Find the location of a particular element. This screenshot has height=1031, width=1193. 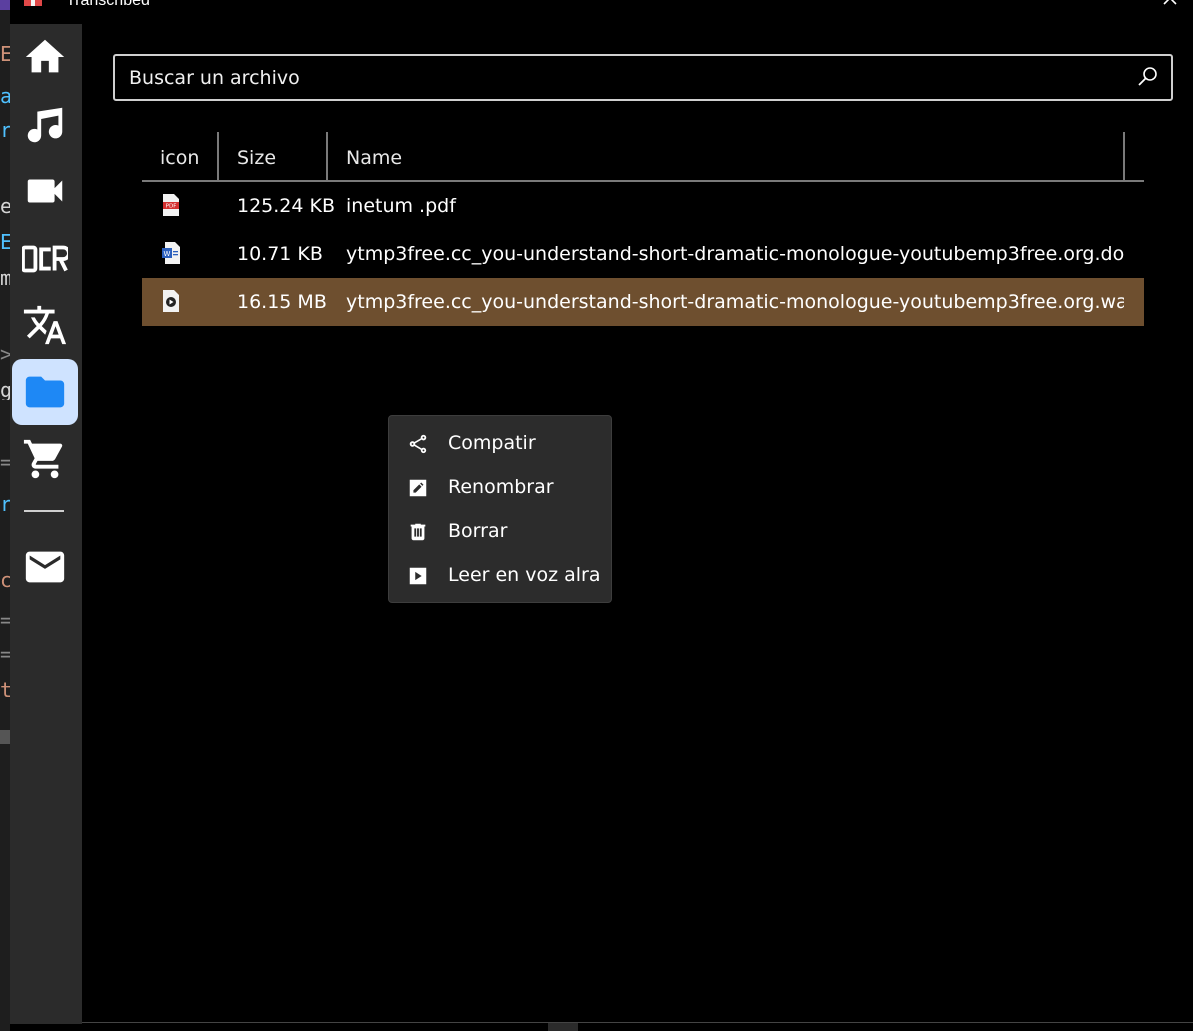

nav-translate-button is located at coordinates (45, 325).